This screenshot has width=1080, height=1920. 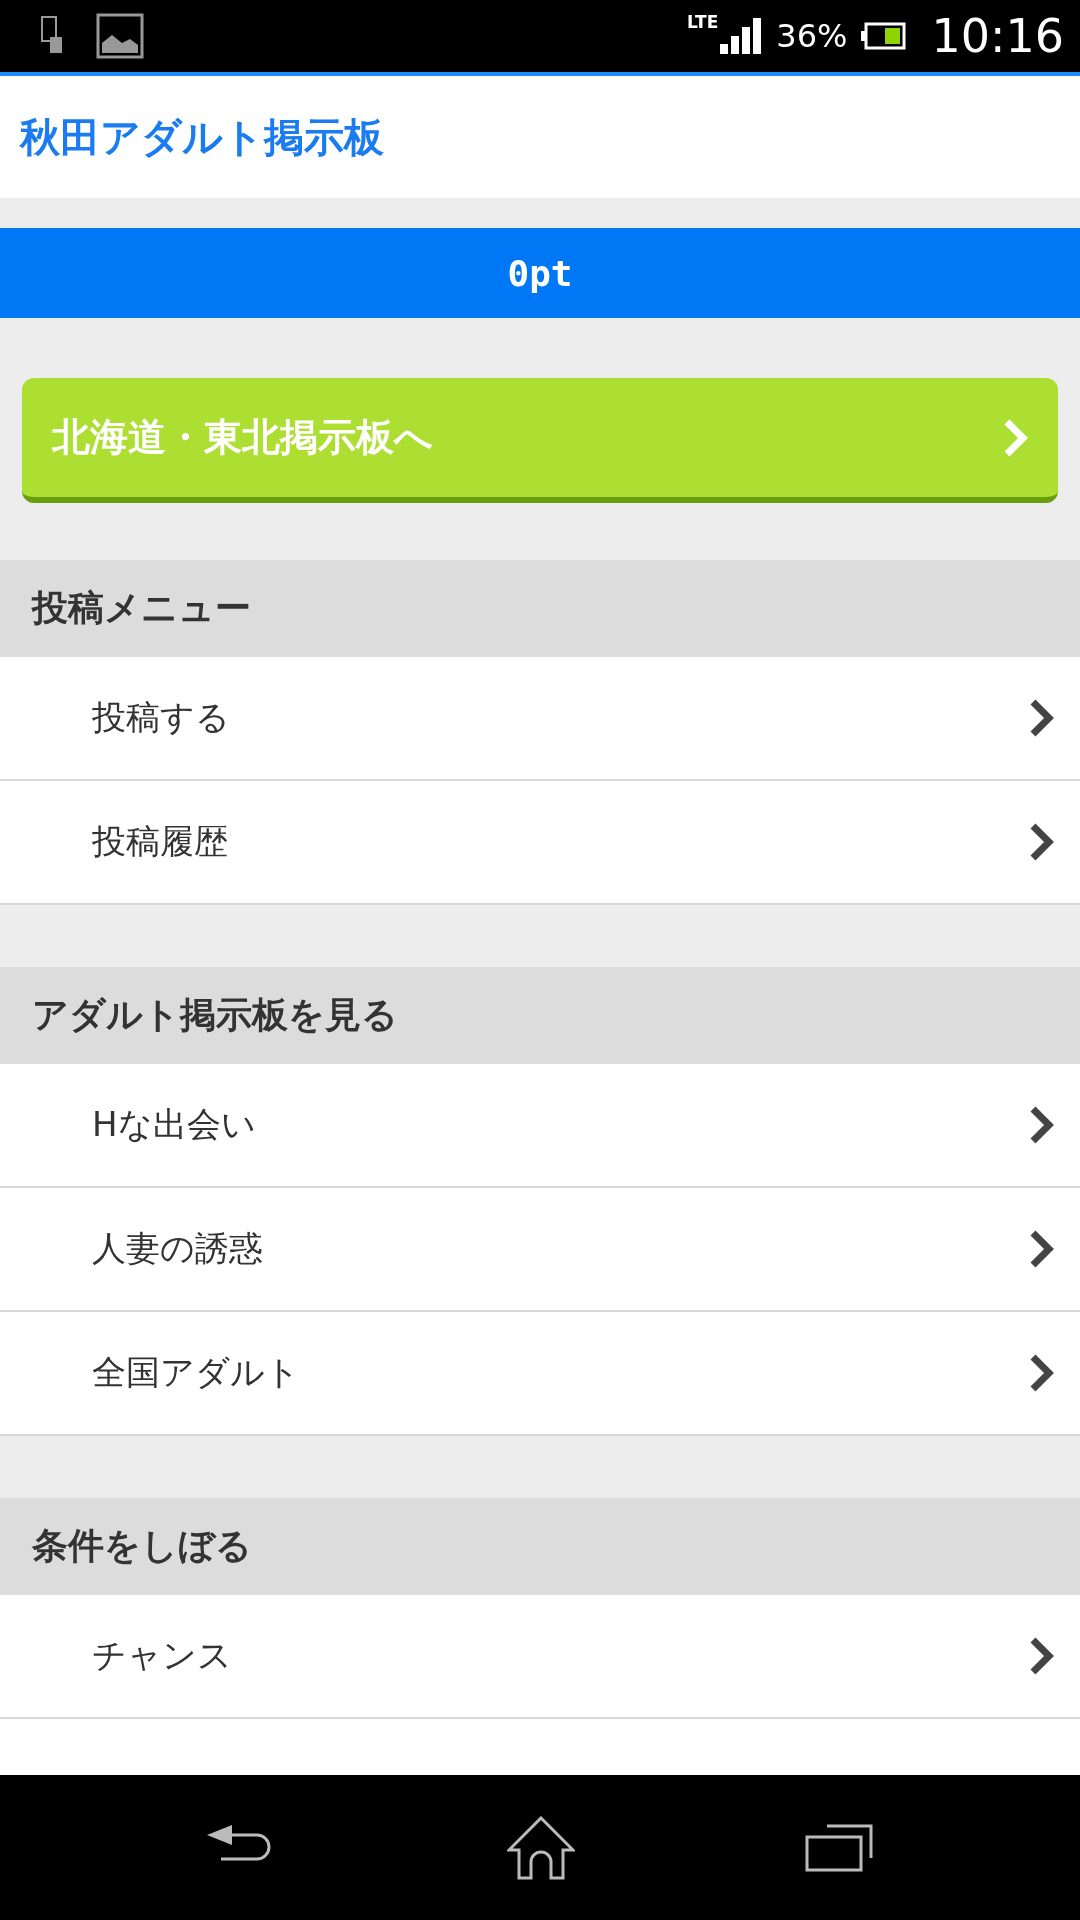 What do you see at coordinates (142, 1546) in the screenshot?
I see `section-title: 条件をしぼる` at bounding box center [142, 1546].